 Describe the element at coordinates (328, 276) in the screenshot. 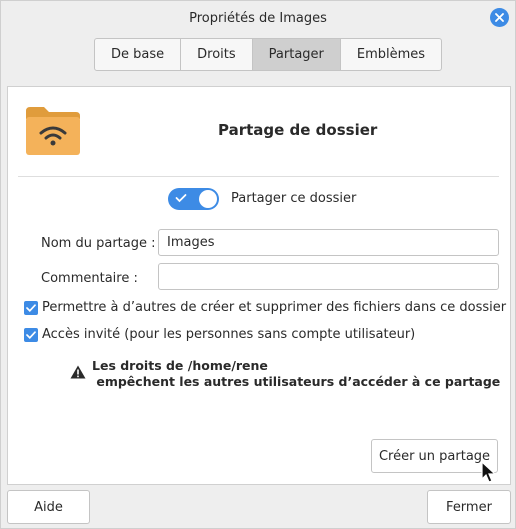

I see `comment-input` at that location.